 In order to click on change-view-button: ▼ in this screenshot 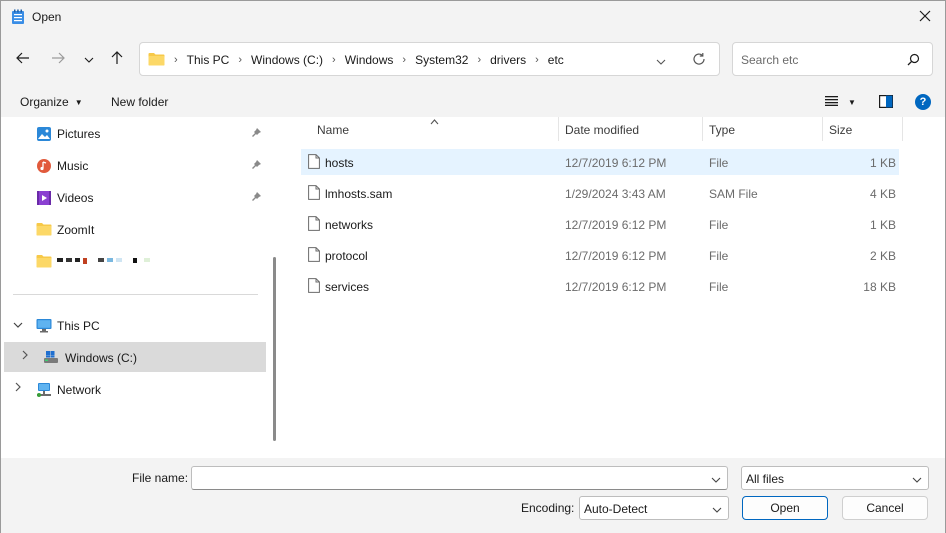, I will do `click(840, 102)`.